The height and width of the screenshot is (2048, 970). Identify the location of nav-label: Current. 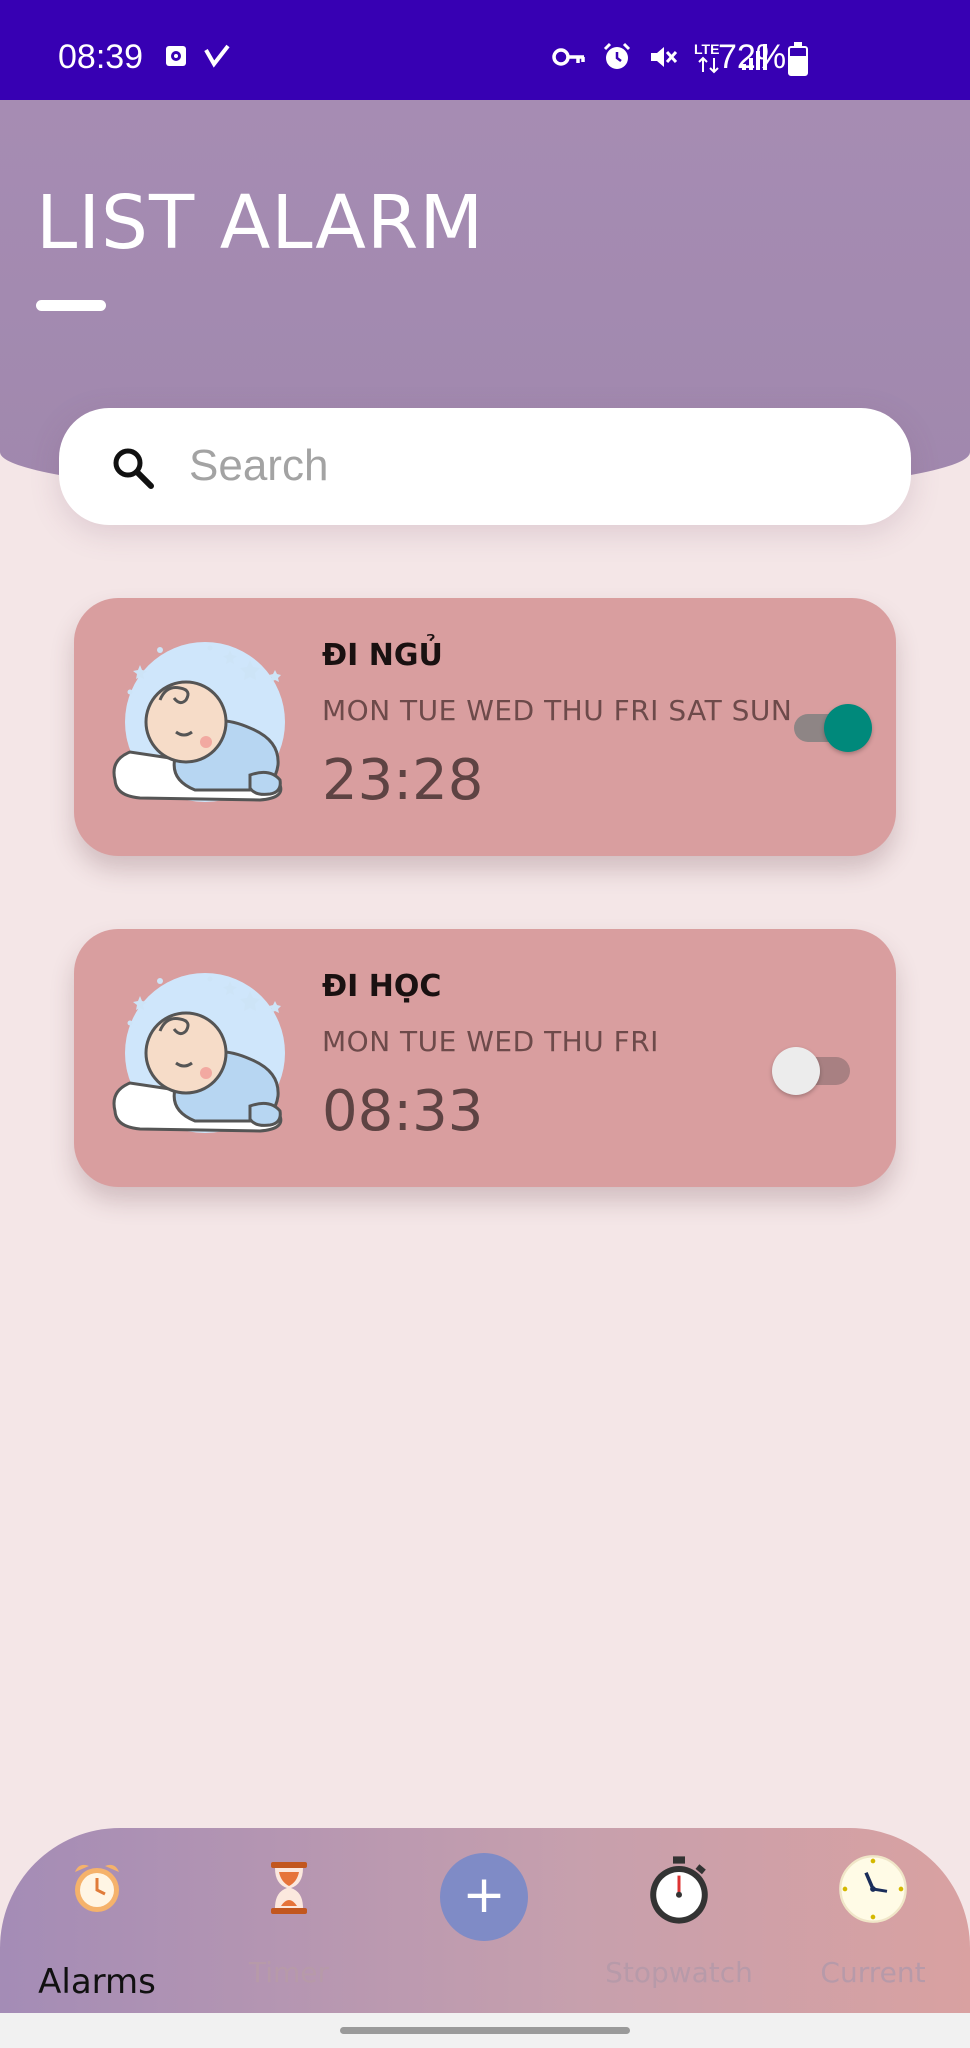
(873, 1972).